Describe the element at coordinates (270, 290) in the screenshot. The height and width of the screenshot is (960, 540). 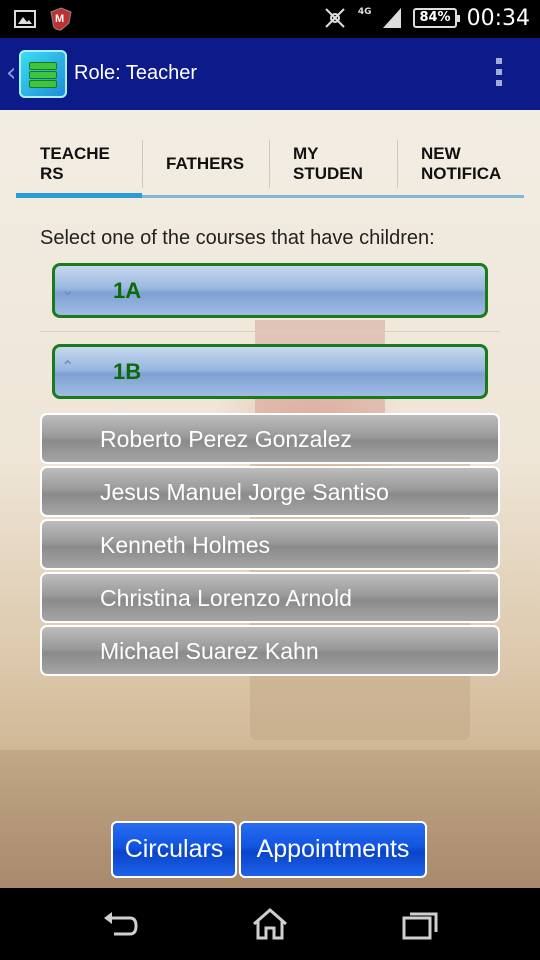
I see `course-header-1a: ⌄ 1A` at that location.